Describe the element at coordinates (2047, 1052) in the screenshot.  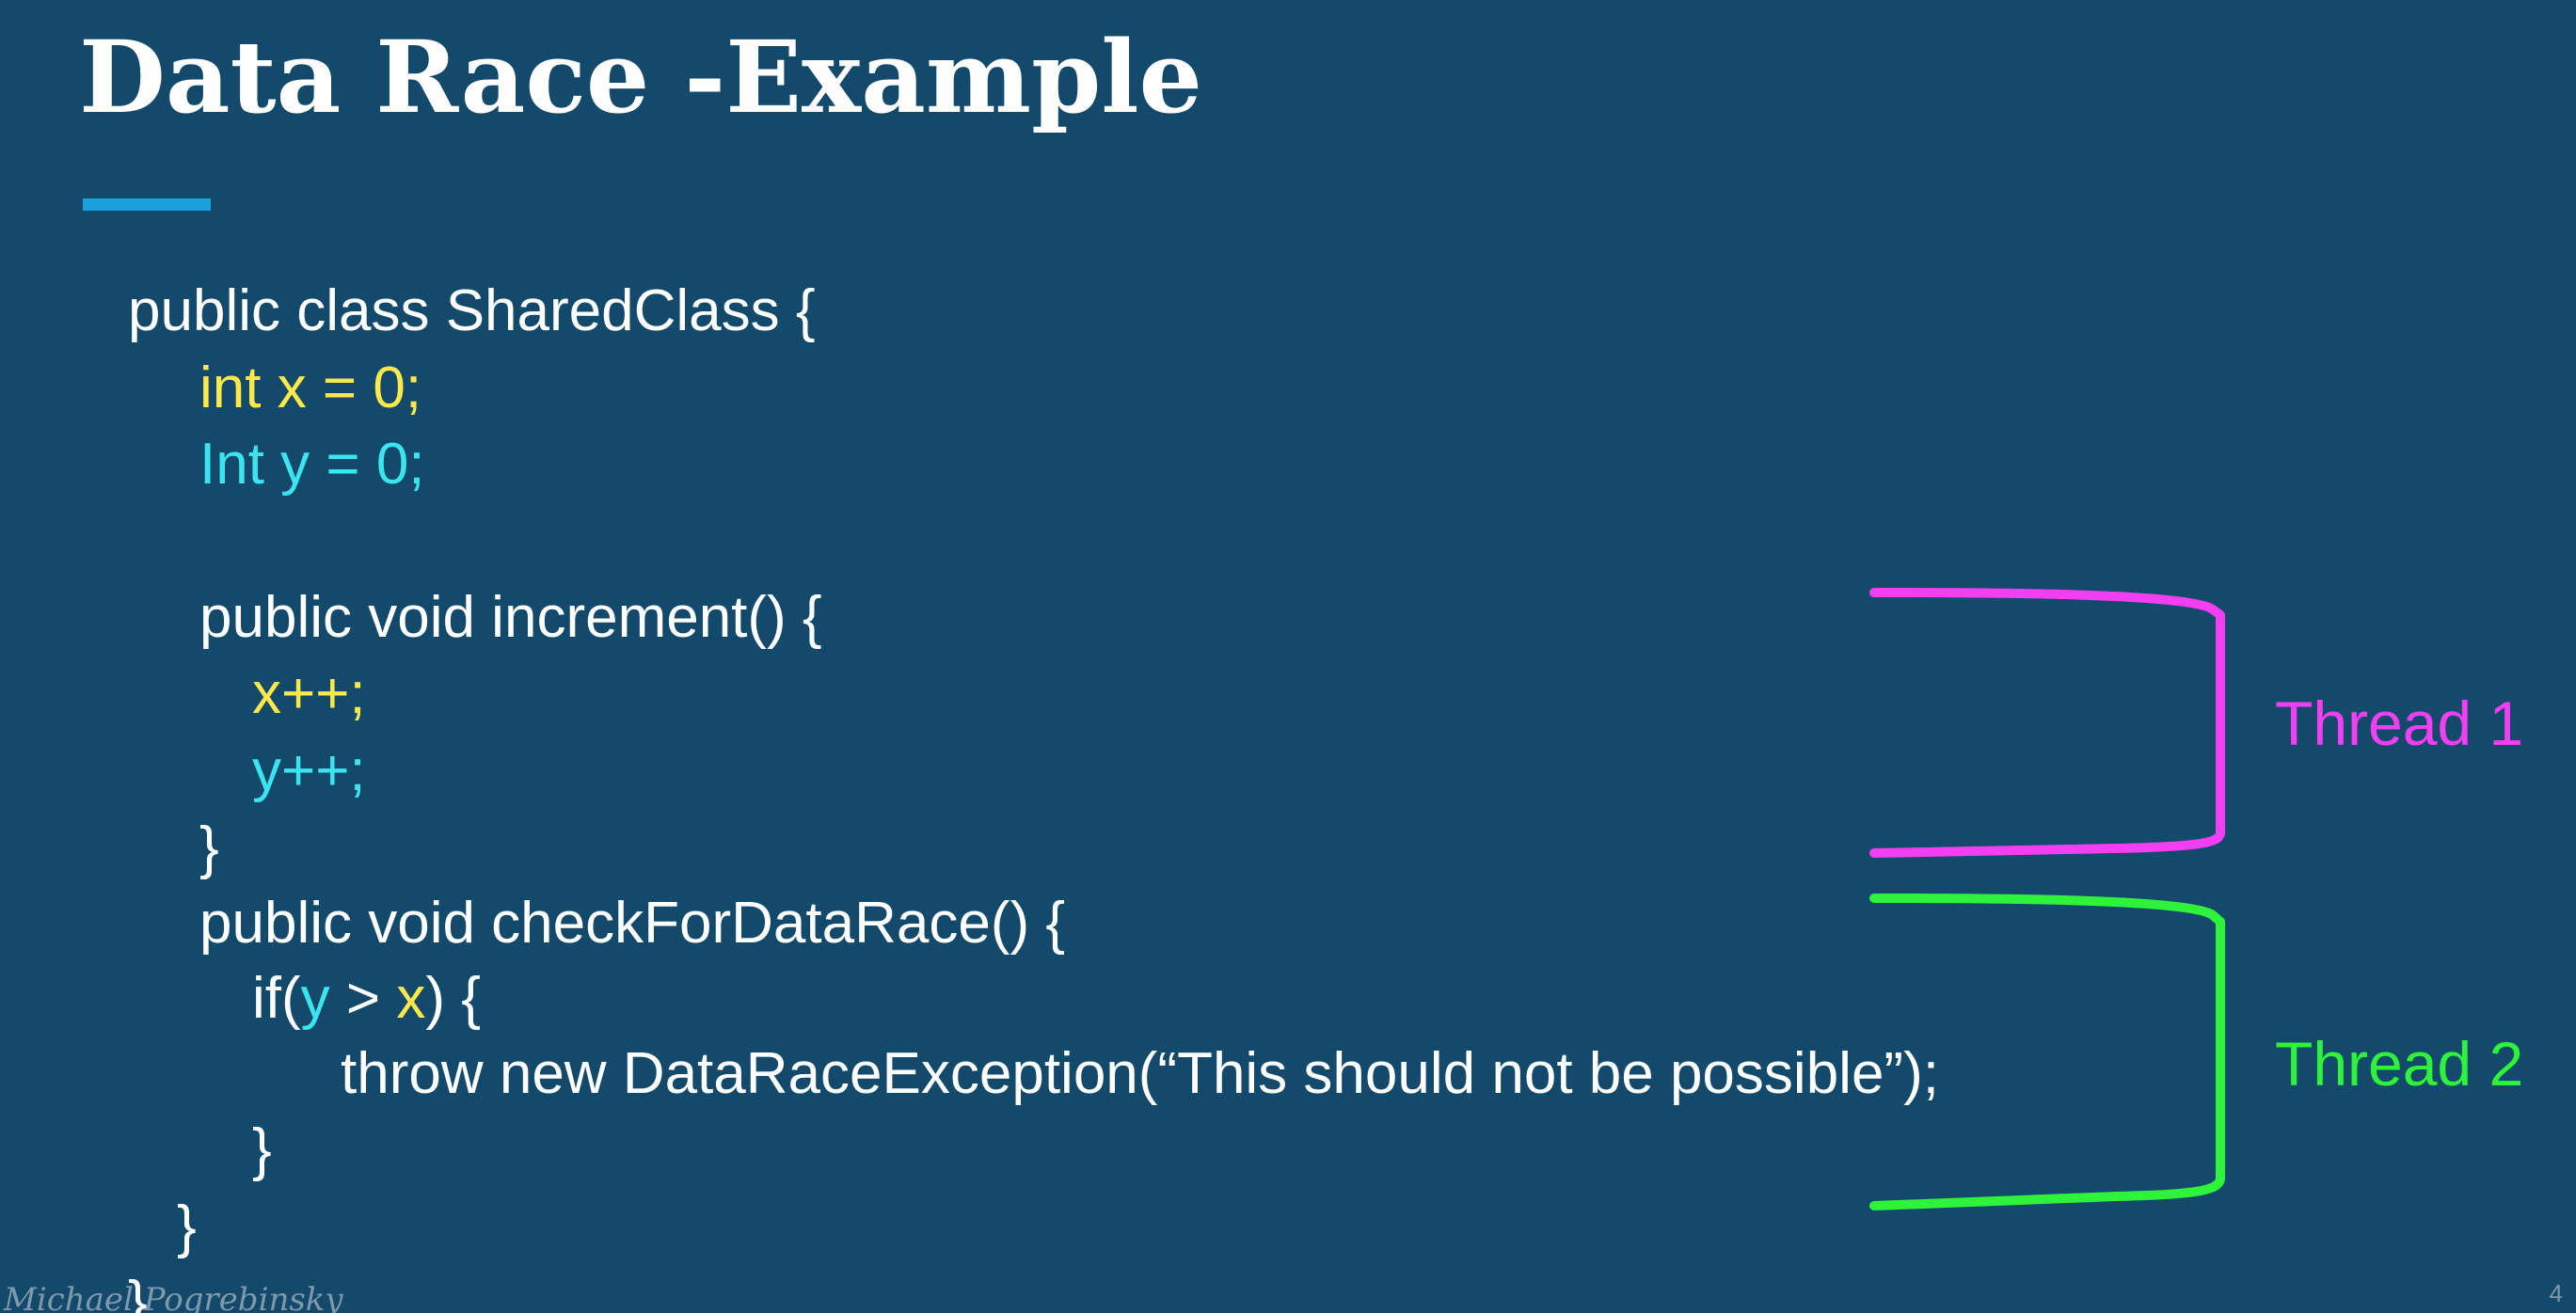
I see `thread-2-bracket` at that location.